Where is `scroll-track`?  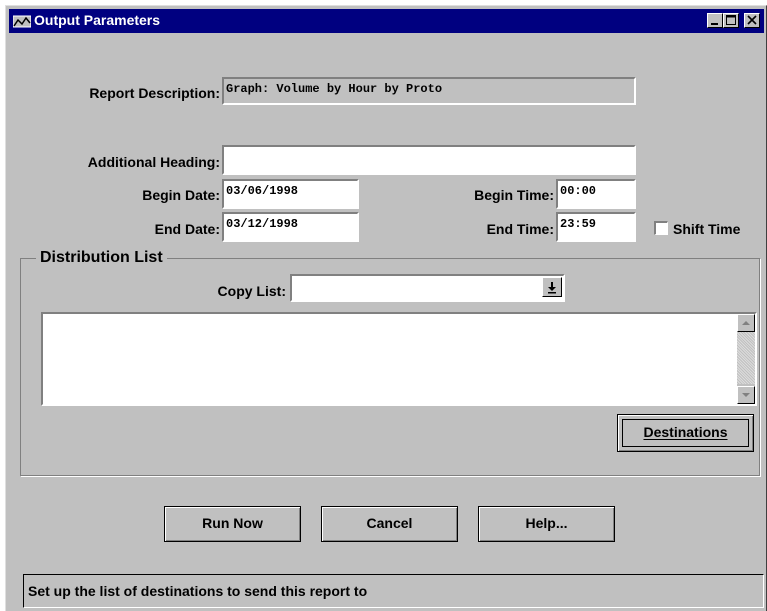 scroll-track is located at coordinates (746, 358).